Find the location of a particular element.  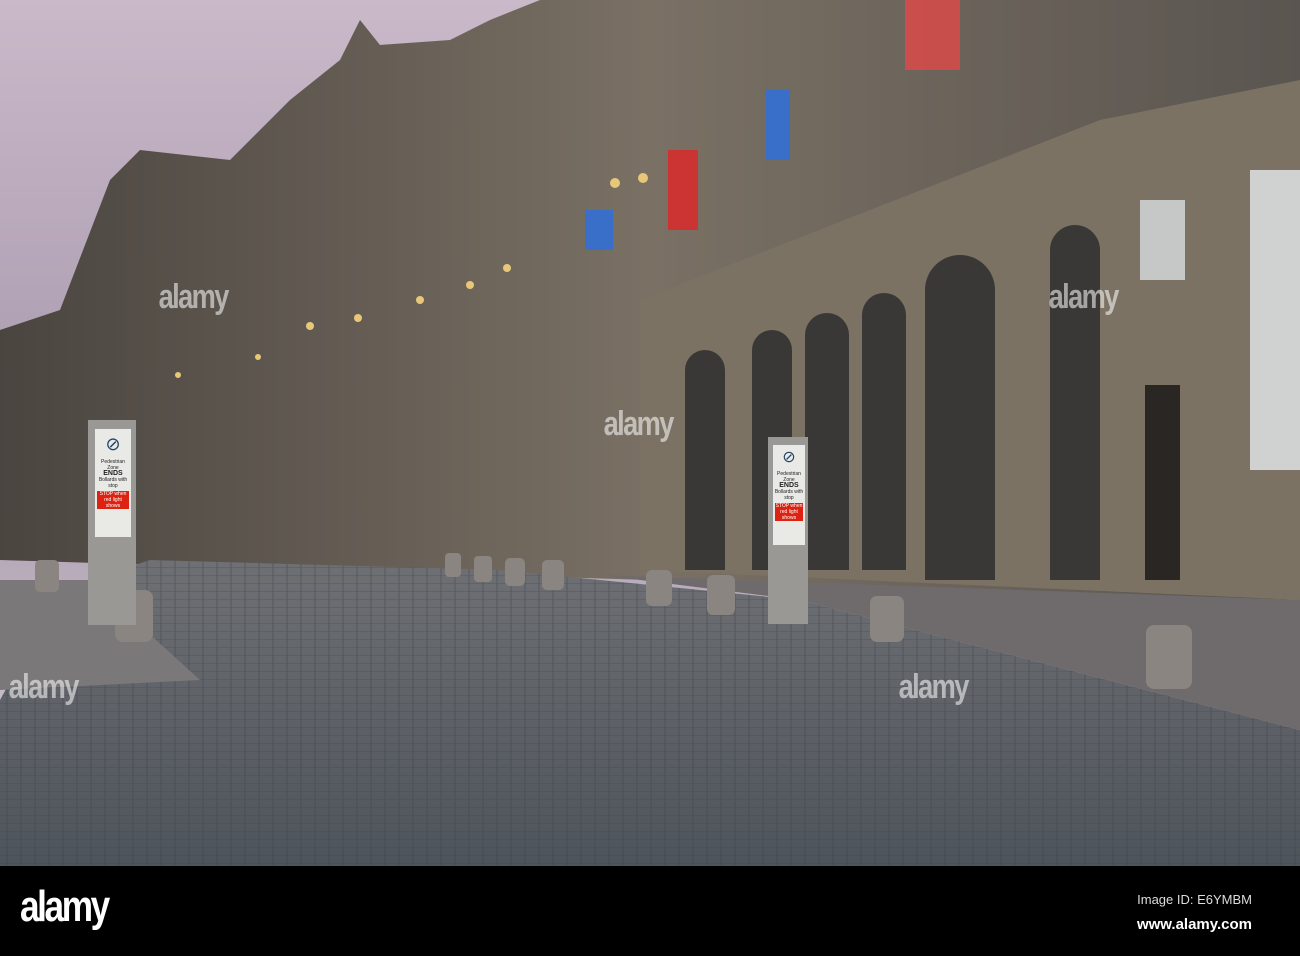

doorway is located at coordinates (1162, 482).